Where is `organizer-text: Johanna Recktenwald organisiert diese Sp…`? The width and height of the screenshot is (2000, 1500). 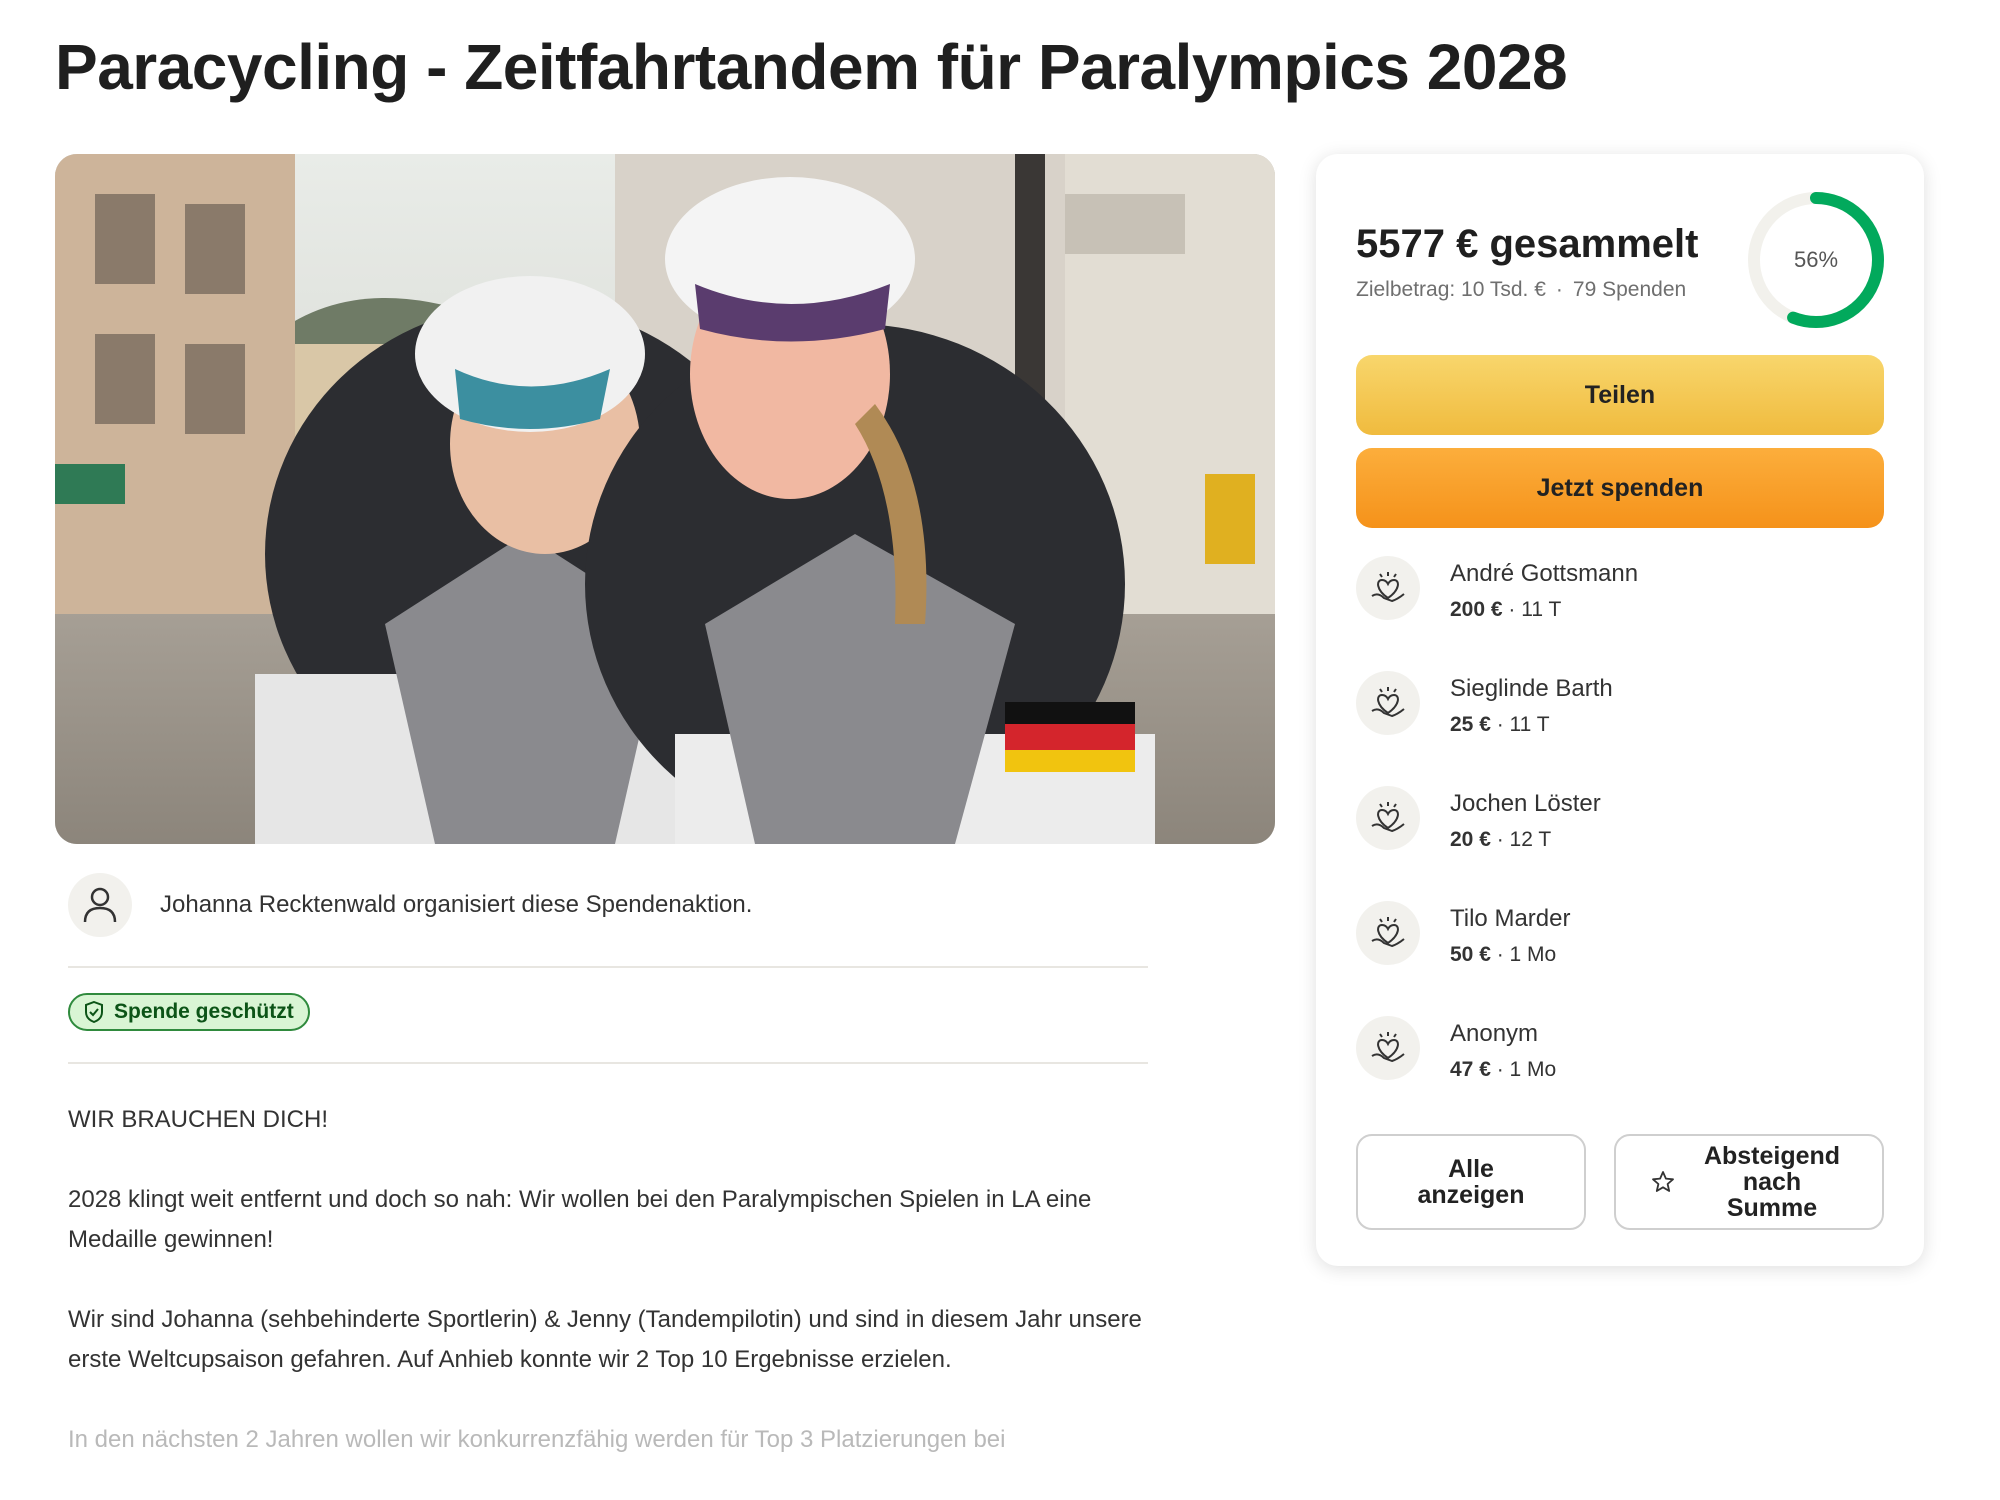 organizer-text: Johanna Recktenwald organisiert diese Sp… is located at coordinates (456, 904).